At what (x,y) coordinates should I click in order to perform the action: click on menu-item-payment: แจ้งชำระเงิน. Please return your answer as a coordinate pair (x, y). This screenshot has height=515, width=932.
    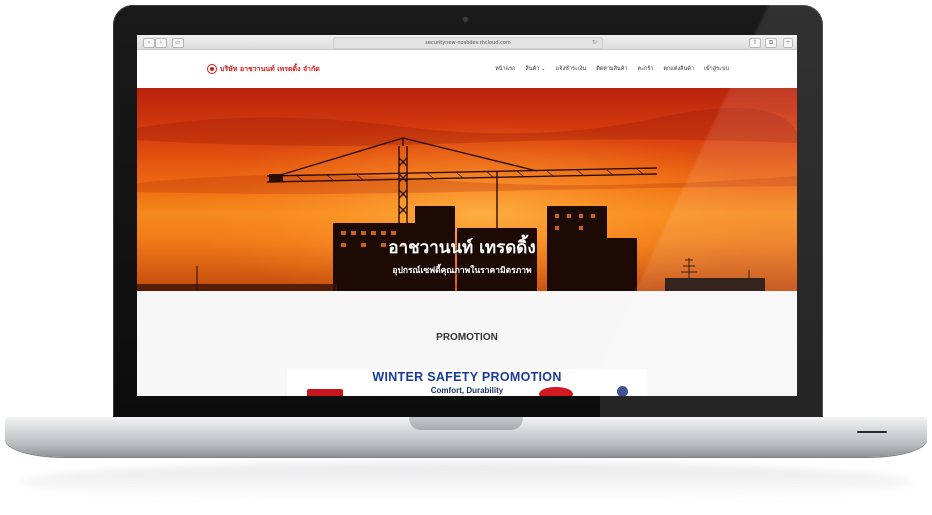
    Looking at the image, I should click on (571, 69).